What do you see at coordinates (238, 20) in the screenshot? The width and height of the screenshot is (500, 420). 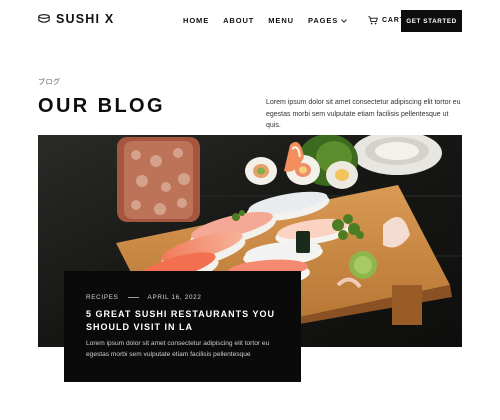 I see `nav-item-about: ABOUT` at bounding box center [238, 20].